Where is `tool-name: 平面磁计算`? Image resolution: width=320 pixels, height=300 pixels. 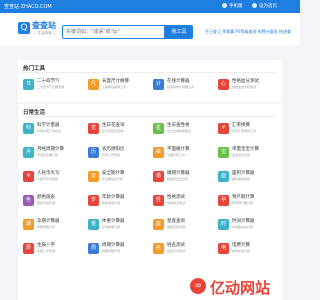 tool-name: 平面磁计算 is located at coordinates (178, 149).